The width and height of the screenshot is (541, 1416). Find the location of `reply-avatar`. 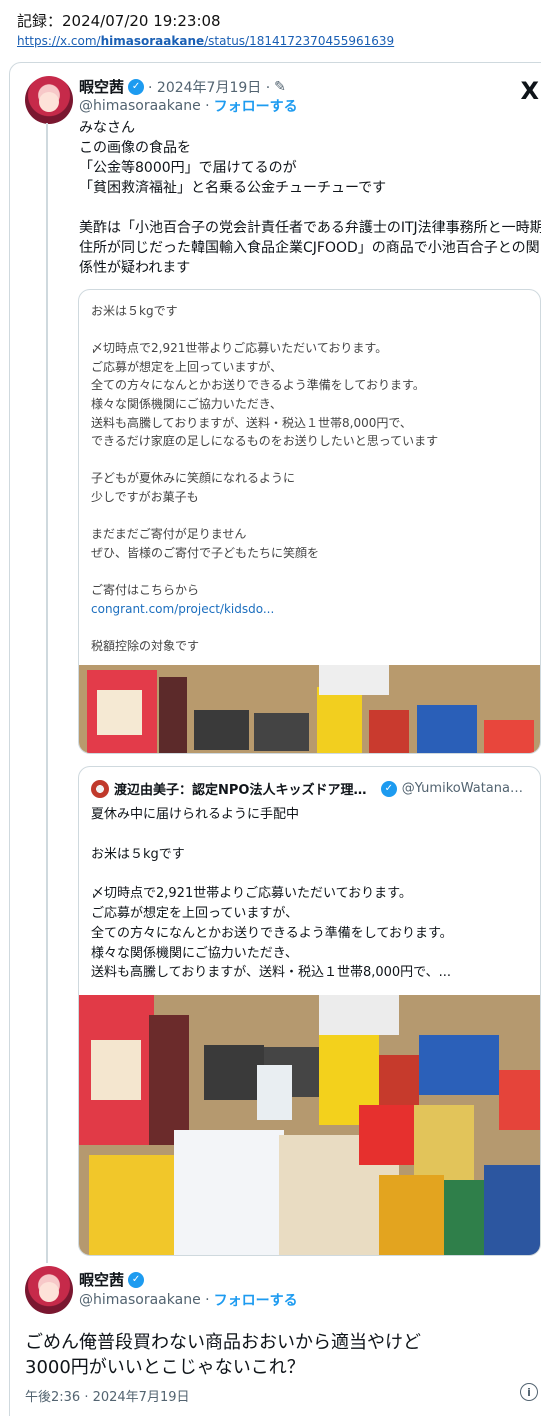

reply-avatar is located at coordinates (49, 1290).